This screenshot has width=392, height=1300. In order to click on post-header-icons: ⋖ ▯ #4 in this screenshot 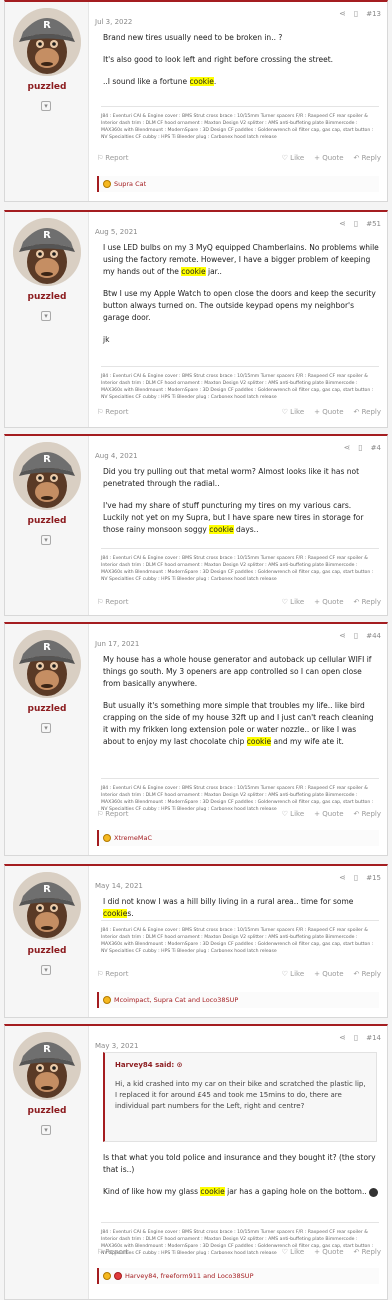, I will do `click(362, 447)`.